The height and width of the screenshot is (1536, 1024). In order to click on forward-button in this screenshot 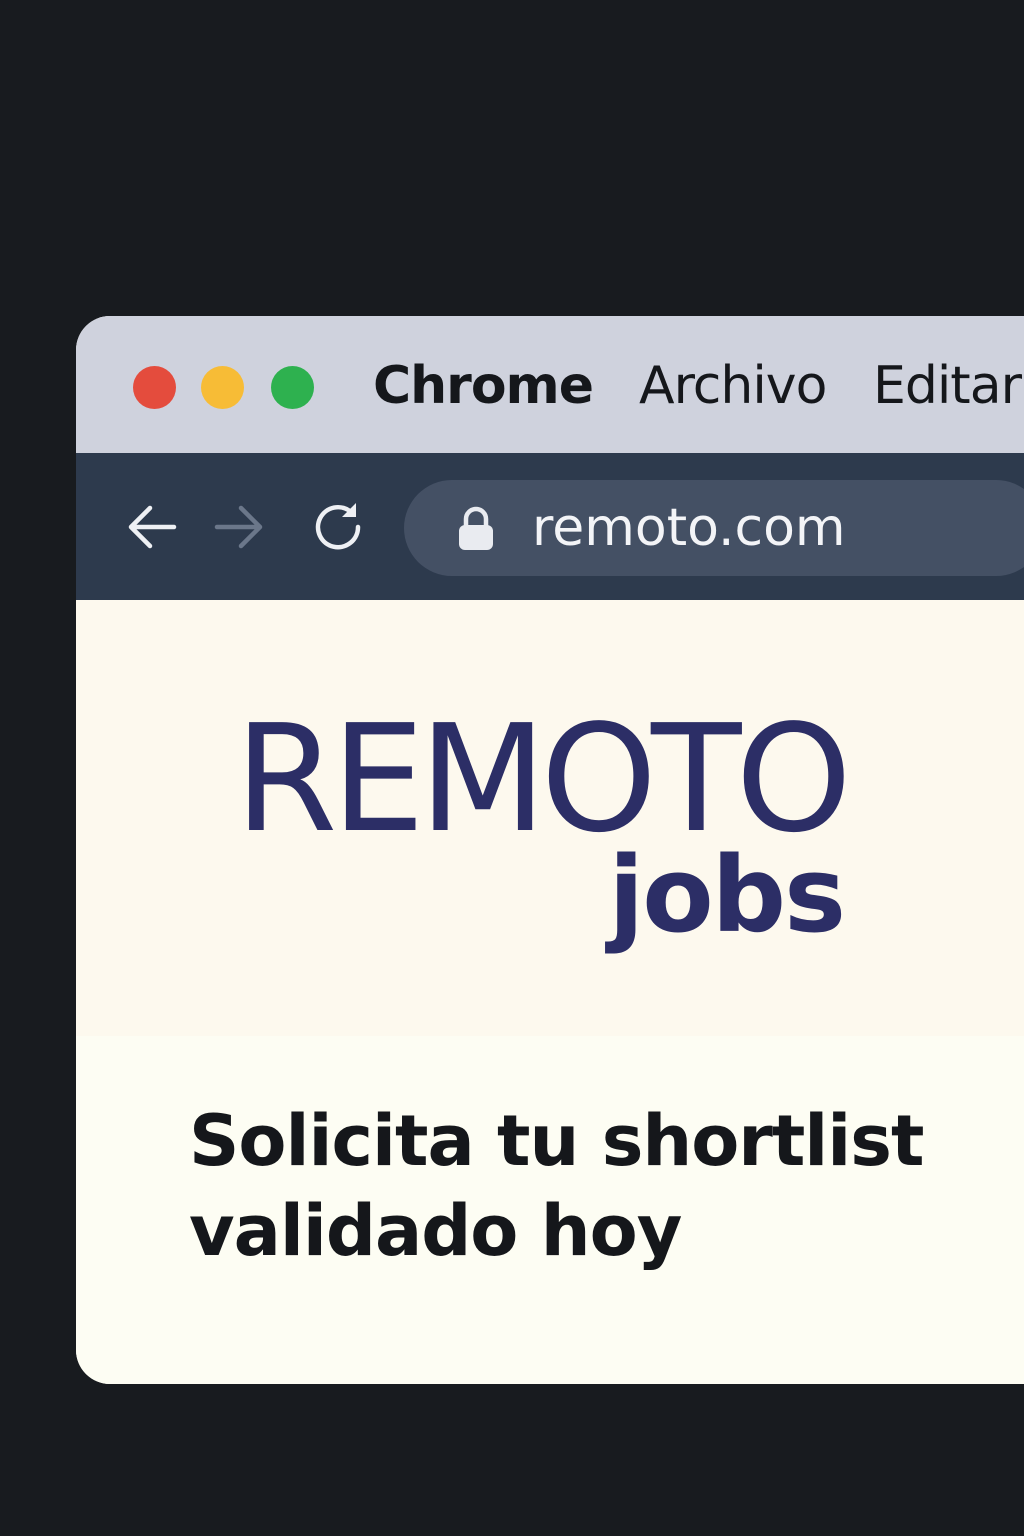, I will do `click(239, 527)`.